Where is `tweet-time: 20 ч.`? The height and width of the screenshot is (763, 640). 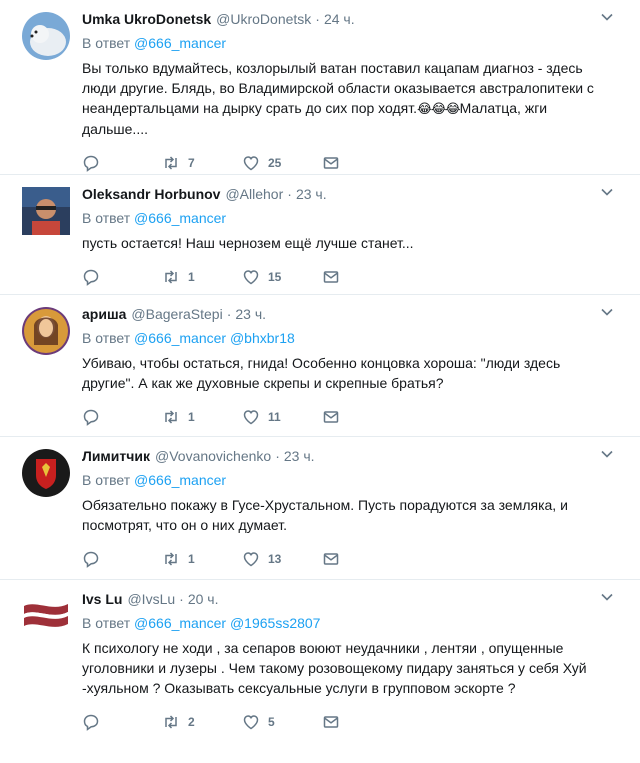 tweet-time: 20 ч. is located at coordinates (203, 599).